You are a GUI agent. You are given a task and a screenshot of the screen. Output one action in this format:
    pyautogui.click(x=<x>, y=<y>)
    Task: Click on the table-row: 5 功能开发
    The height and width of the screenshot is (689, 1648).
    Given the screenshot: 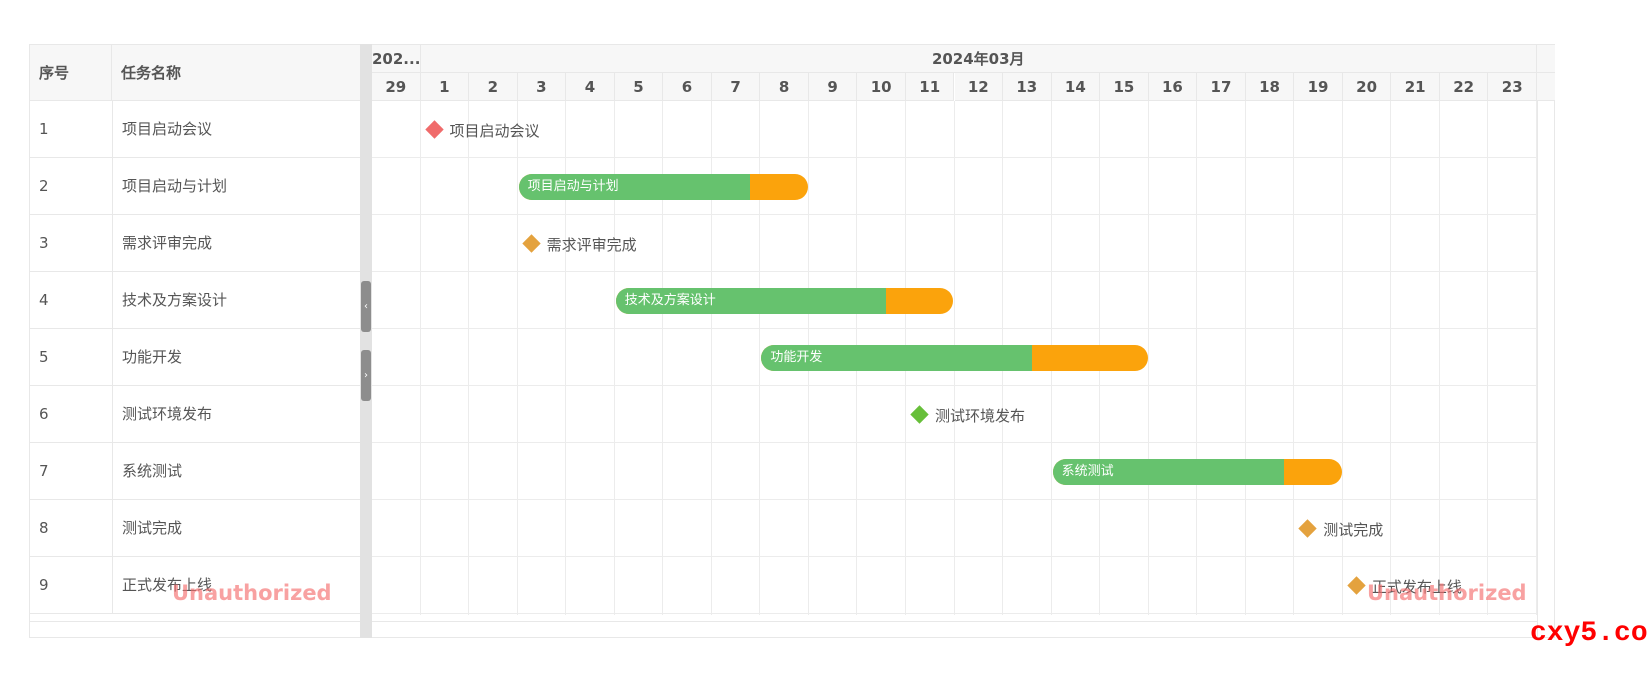 What is the action you would take?
    pyautogui.click(x=195, y=357)
    